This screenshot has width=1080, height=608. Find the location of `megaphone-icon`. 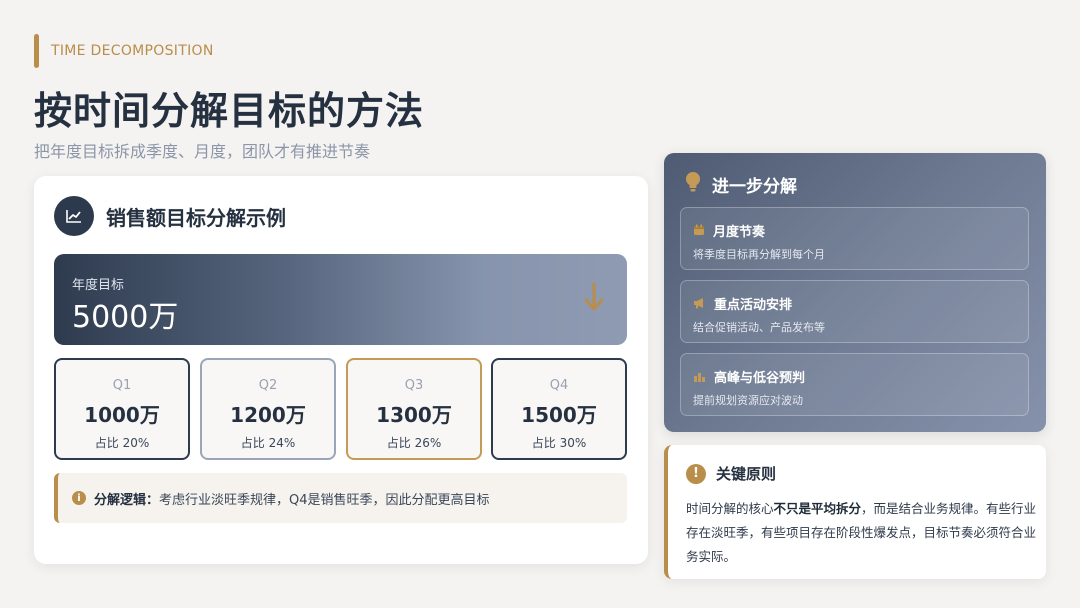

megaphone-icon is located at coordinates (699, 303).